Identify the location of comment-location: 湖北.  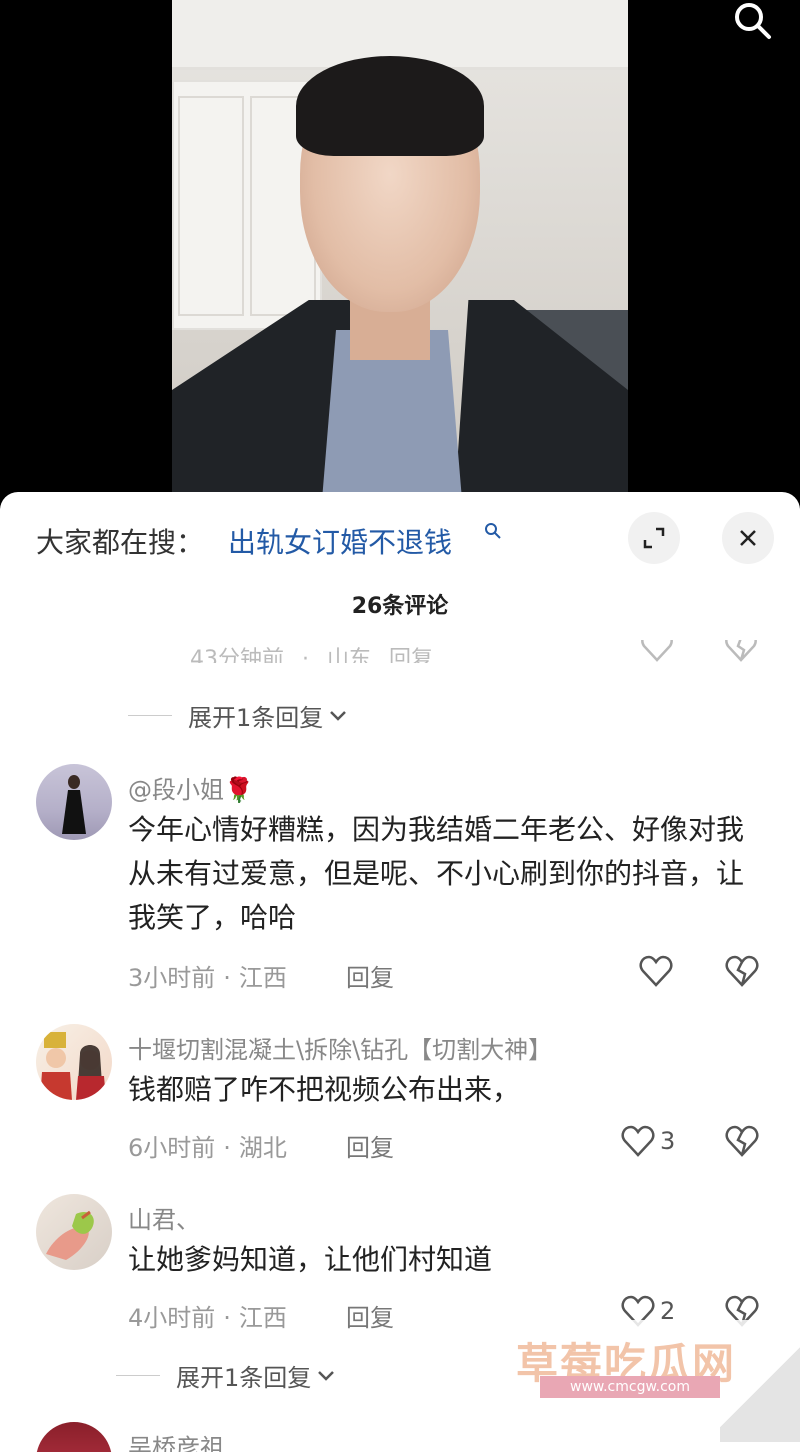
(262, 1148).